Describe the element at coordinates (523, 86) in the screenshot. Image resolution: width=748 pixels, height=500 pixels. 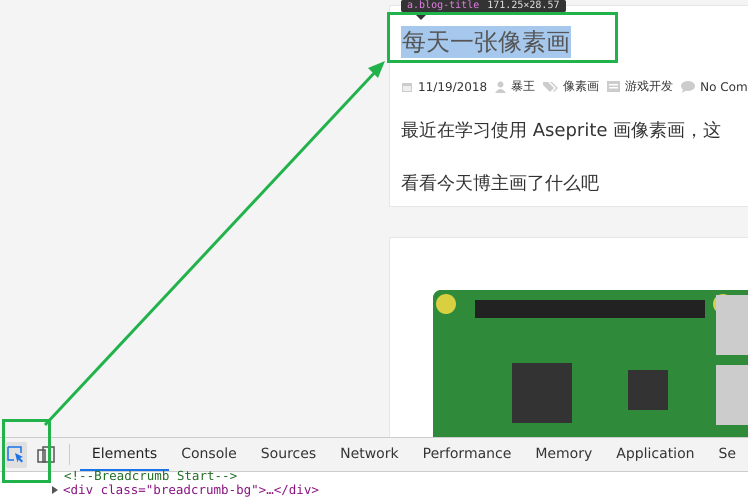
I see `author-link: 暴王` at that location.